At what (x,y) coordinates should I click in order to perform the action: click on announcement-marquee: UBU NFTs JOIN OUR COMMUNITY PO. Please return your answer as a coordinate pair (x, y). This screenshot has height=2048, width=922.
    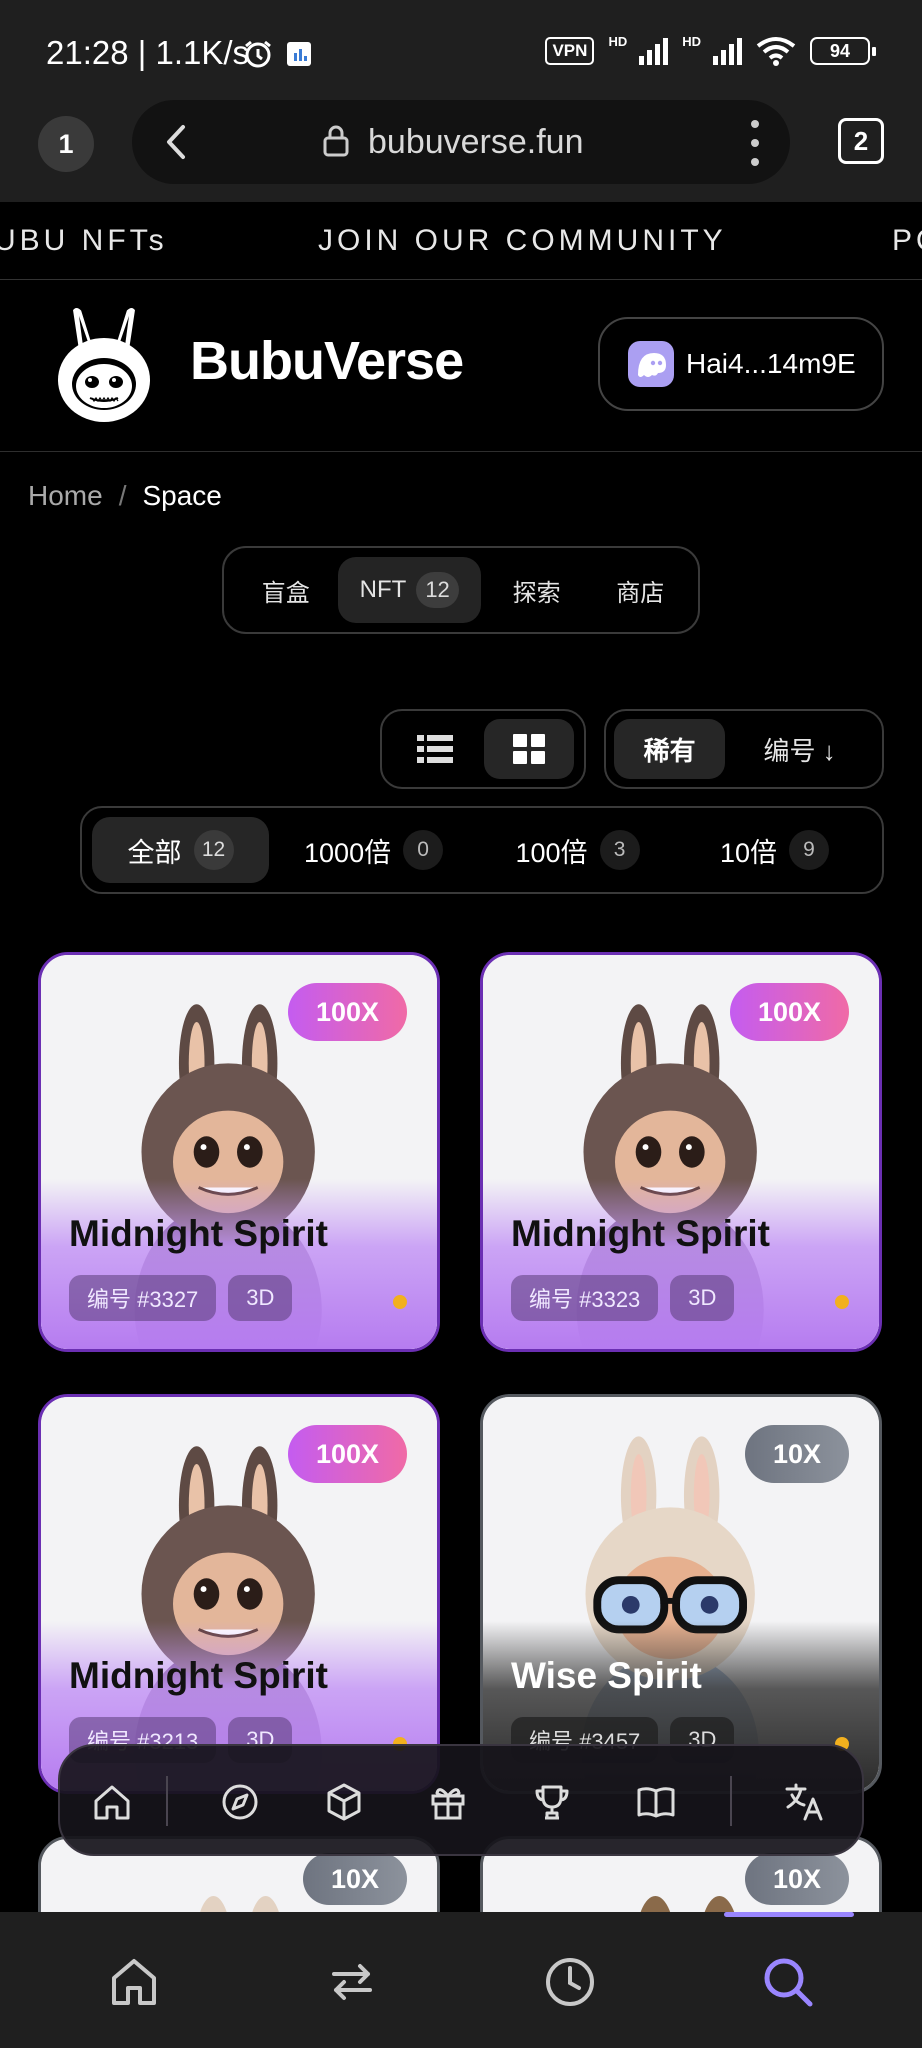
    Looking at the image, I should click on (461, 241).